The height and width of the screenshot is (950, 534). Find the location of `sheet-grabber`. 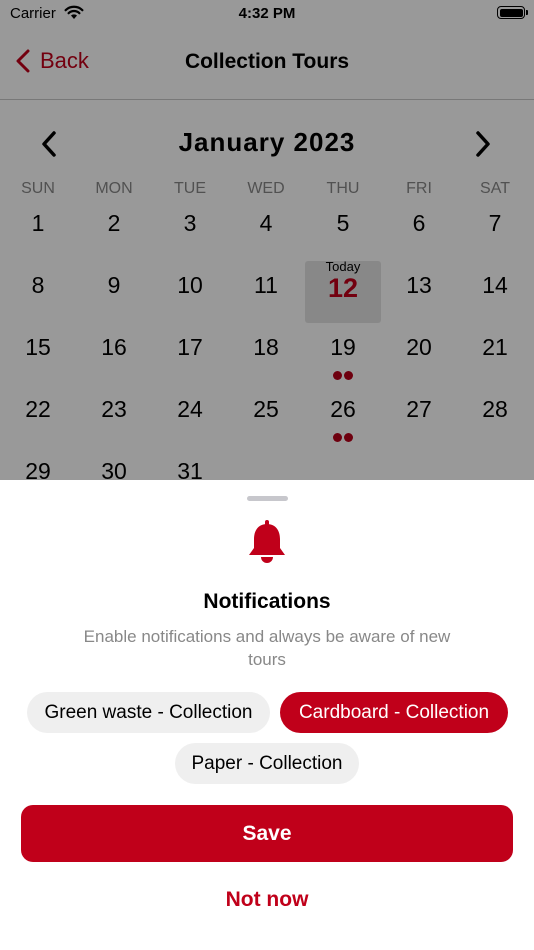

sheet-grabber is located at coordinates (267, 498).